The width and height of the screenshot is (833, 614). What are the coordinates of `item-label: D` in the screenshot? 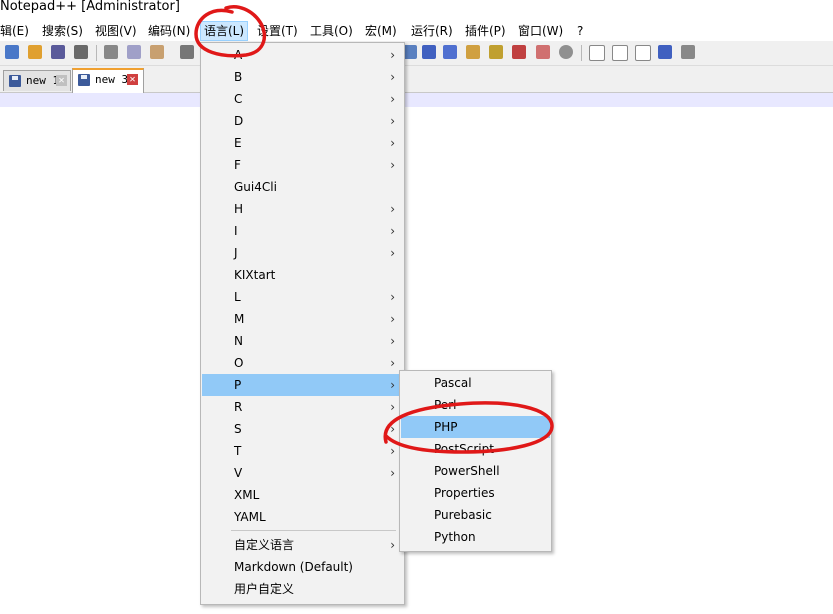 It's located at (239, 121).